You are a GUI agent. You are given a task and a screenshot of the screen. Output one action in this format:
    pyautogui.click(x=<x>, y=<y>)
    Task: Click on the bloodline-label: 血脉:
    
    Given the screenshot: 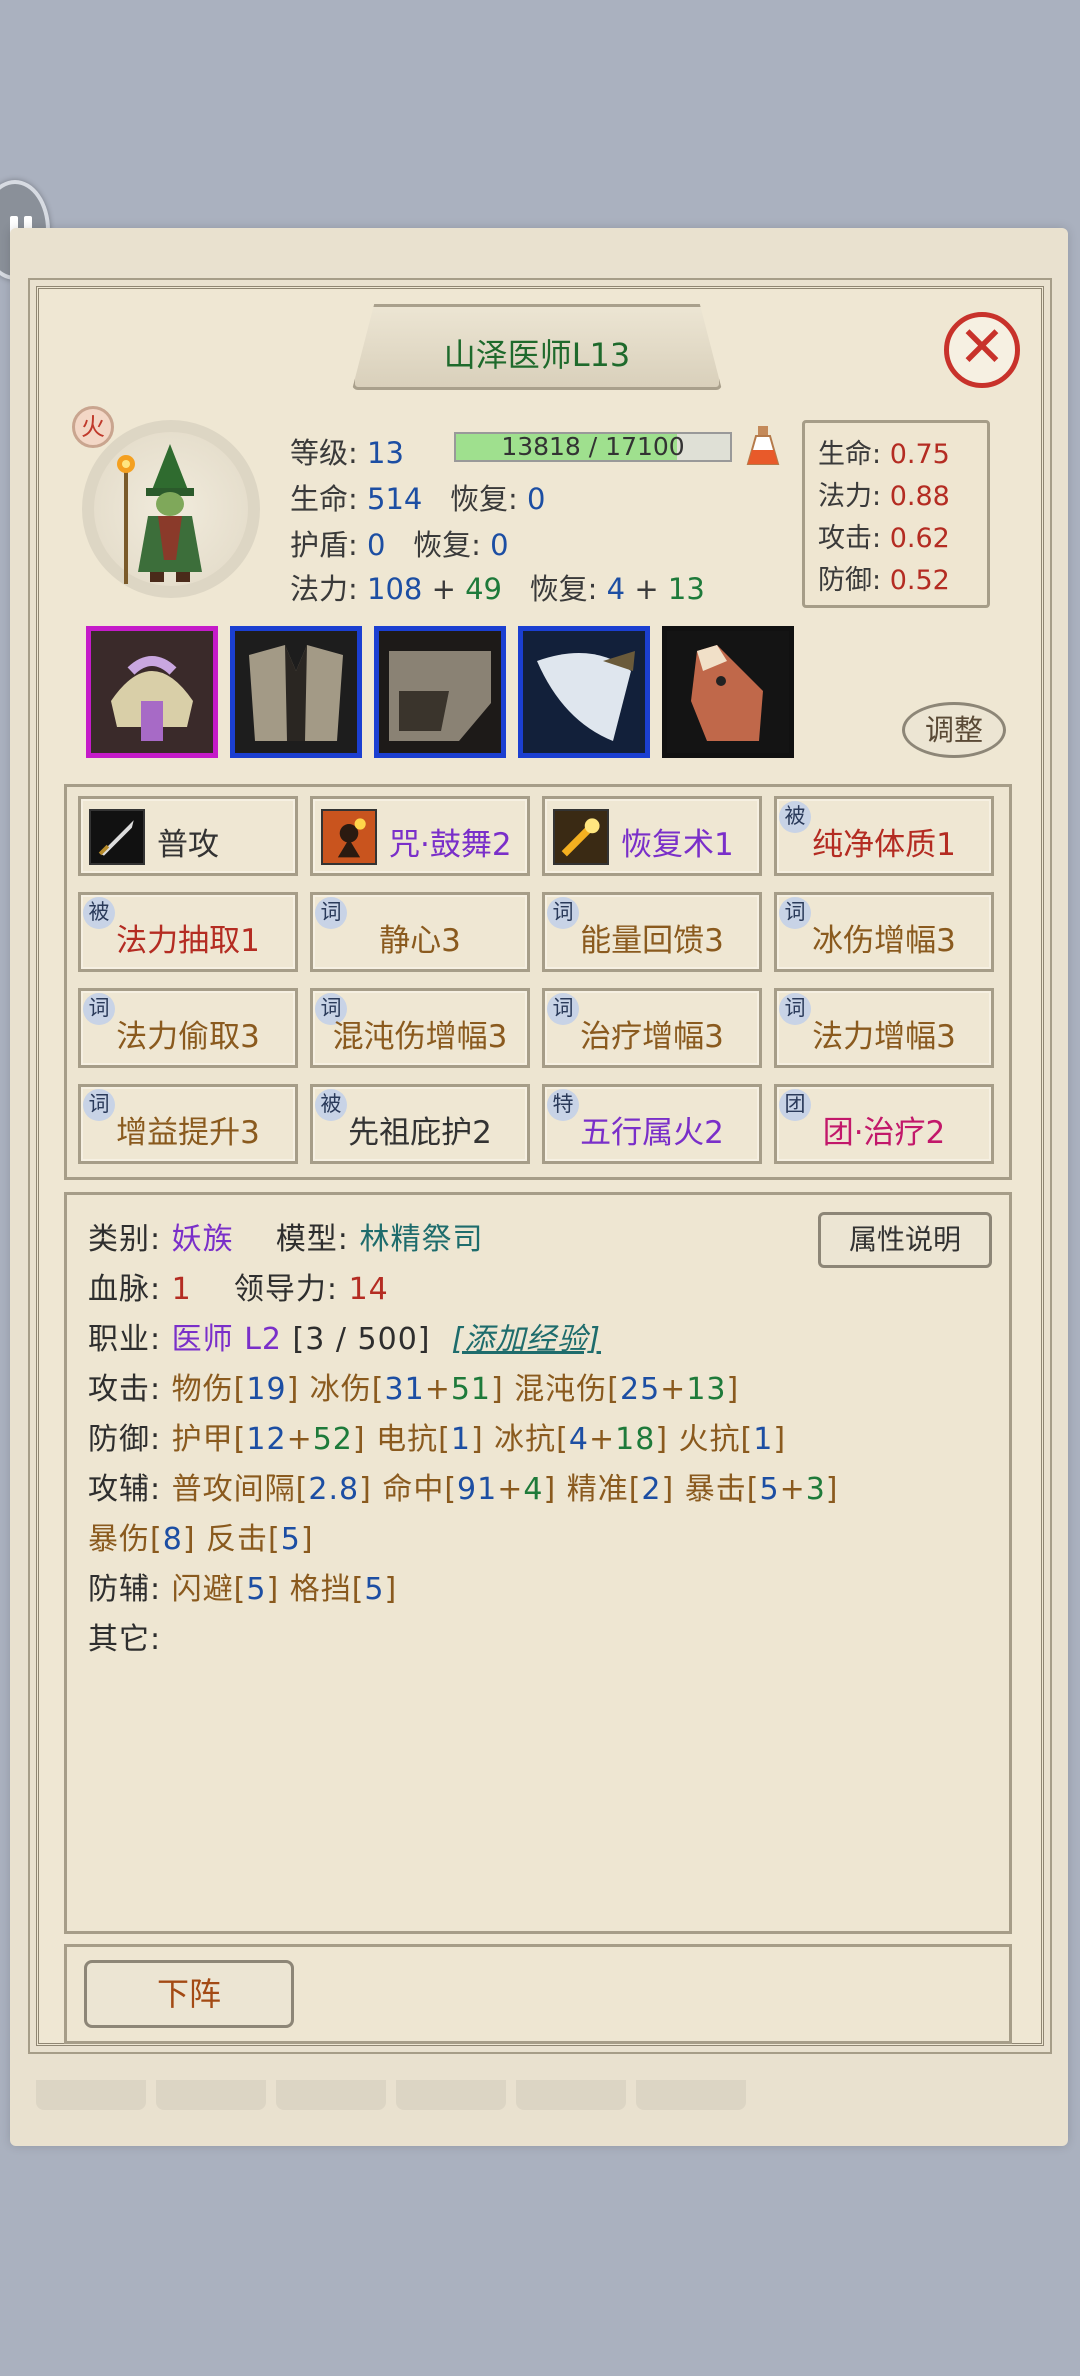 What is the action you would take?
    pyautogui.click(x=125, y=1289)
    